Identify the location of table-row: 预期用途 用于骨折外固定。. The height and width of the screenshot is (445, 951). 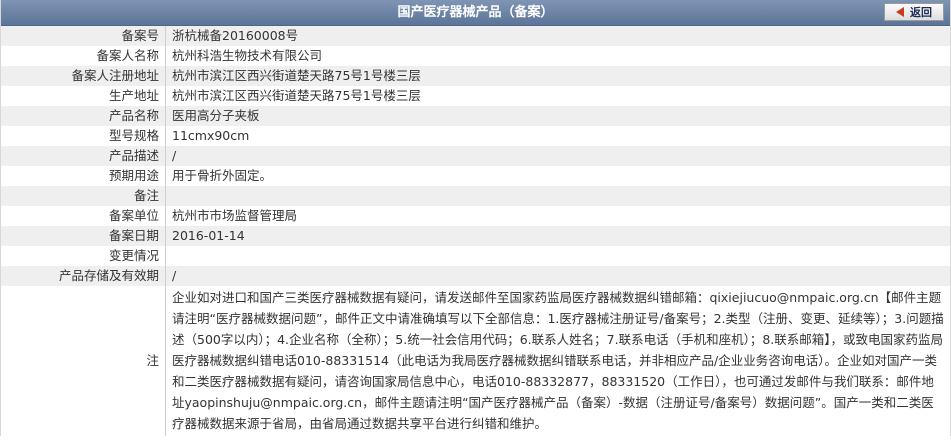
(475, 176).